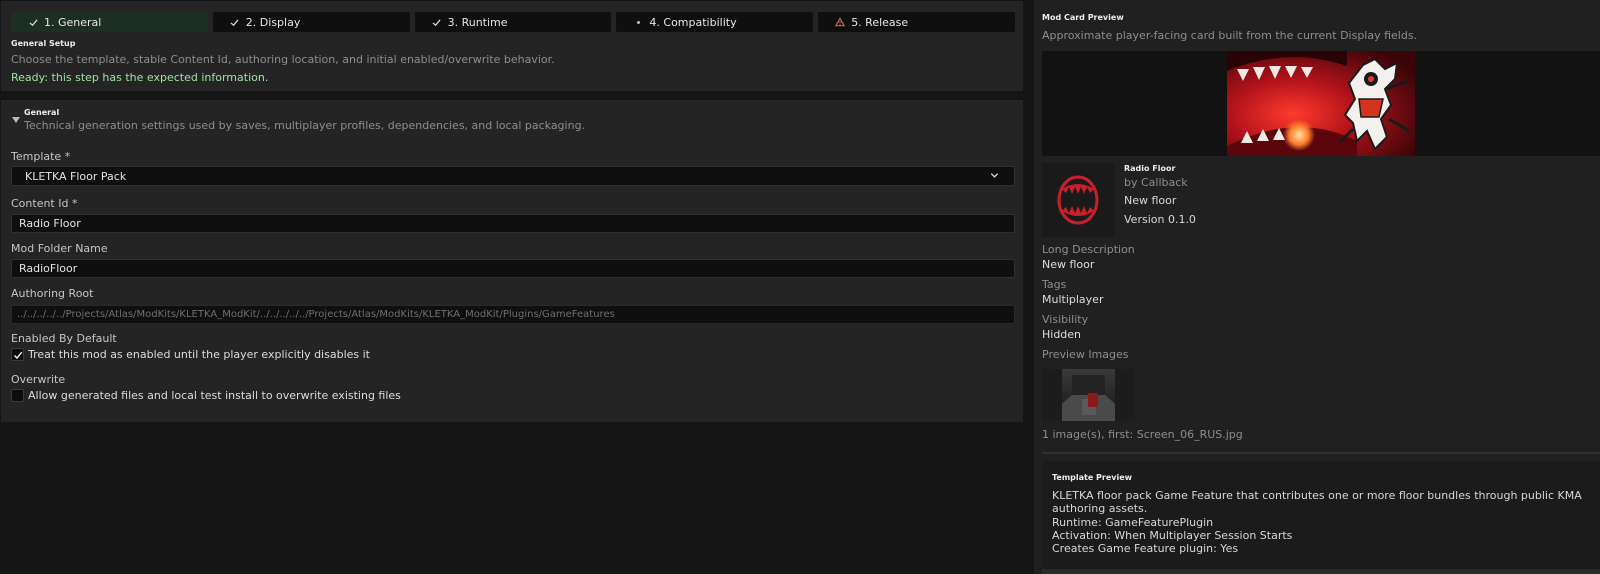 This screenshot has height=574, width=1600. What do you see at coordinates (42, 112) in the screenshot?
I see `section-title: General` at bounding box center [42, 112].